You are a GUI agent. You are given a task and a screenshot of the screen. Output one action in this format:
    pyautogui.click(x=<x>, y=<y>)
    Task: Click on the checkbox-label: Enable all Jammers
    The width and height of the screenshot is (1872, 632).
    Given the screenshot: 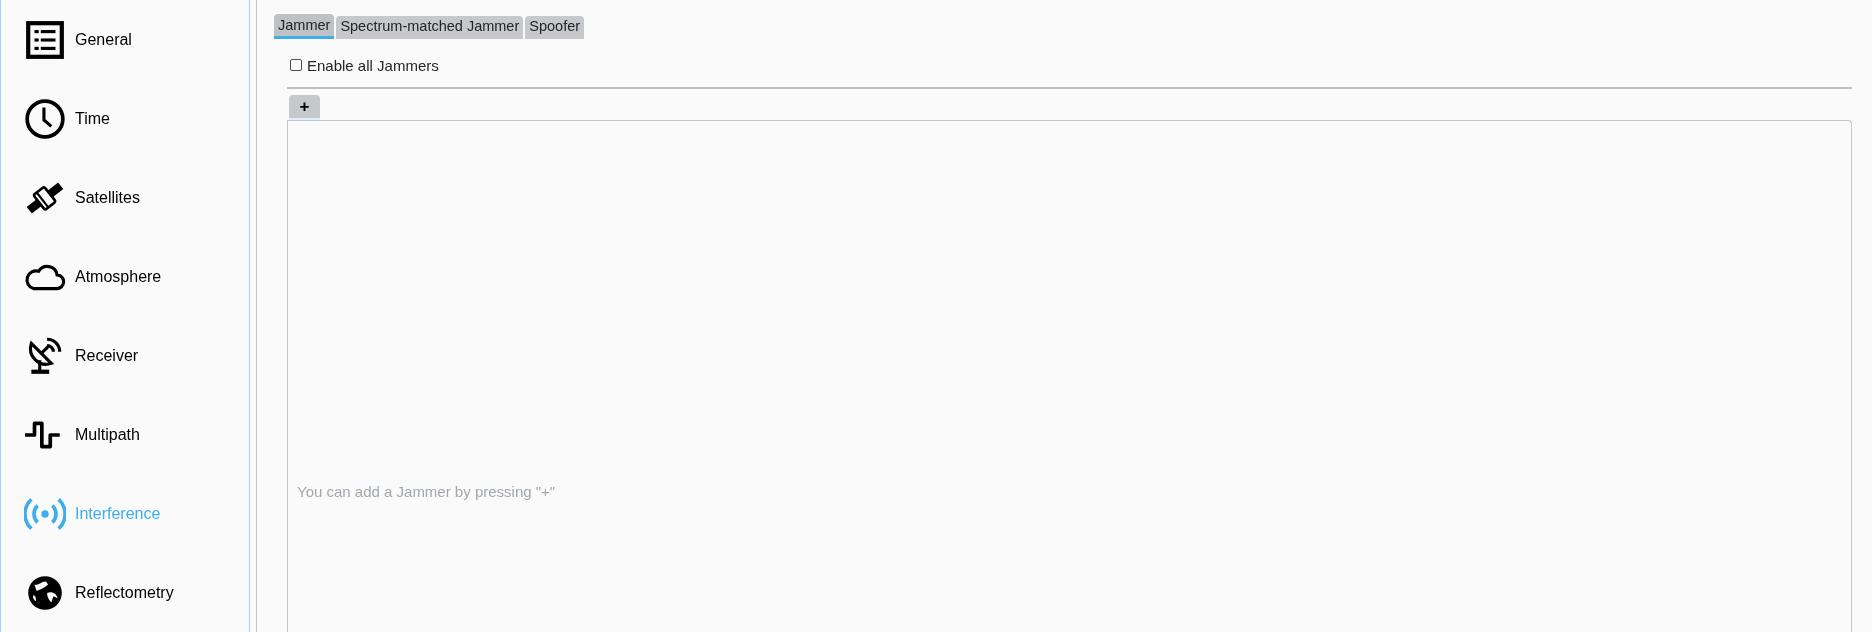 What is the action you would take?
    pyautogui.click(x=373, y=65)
    